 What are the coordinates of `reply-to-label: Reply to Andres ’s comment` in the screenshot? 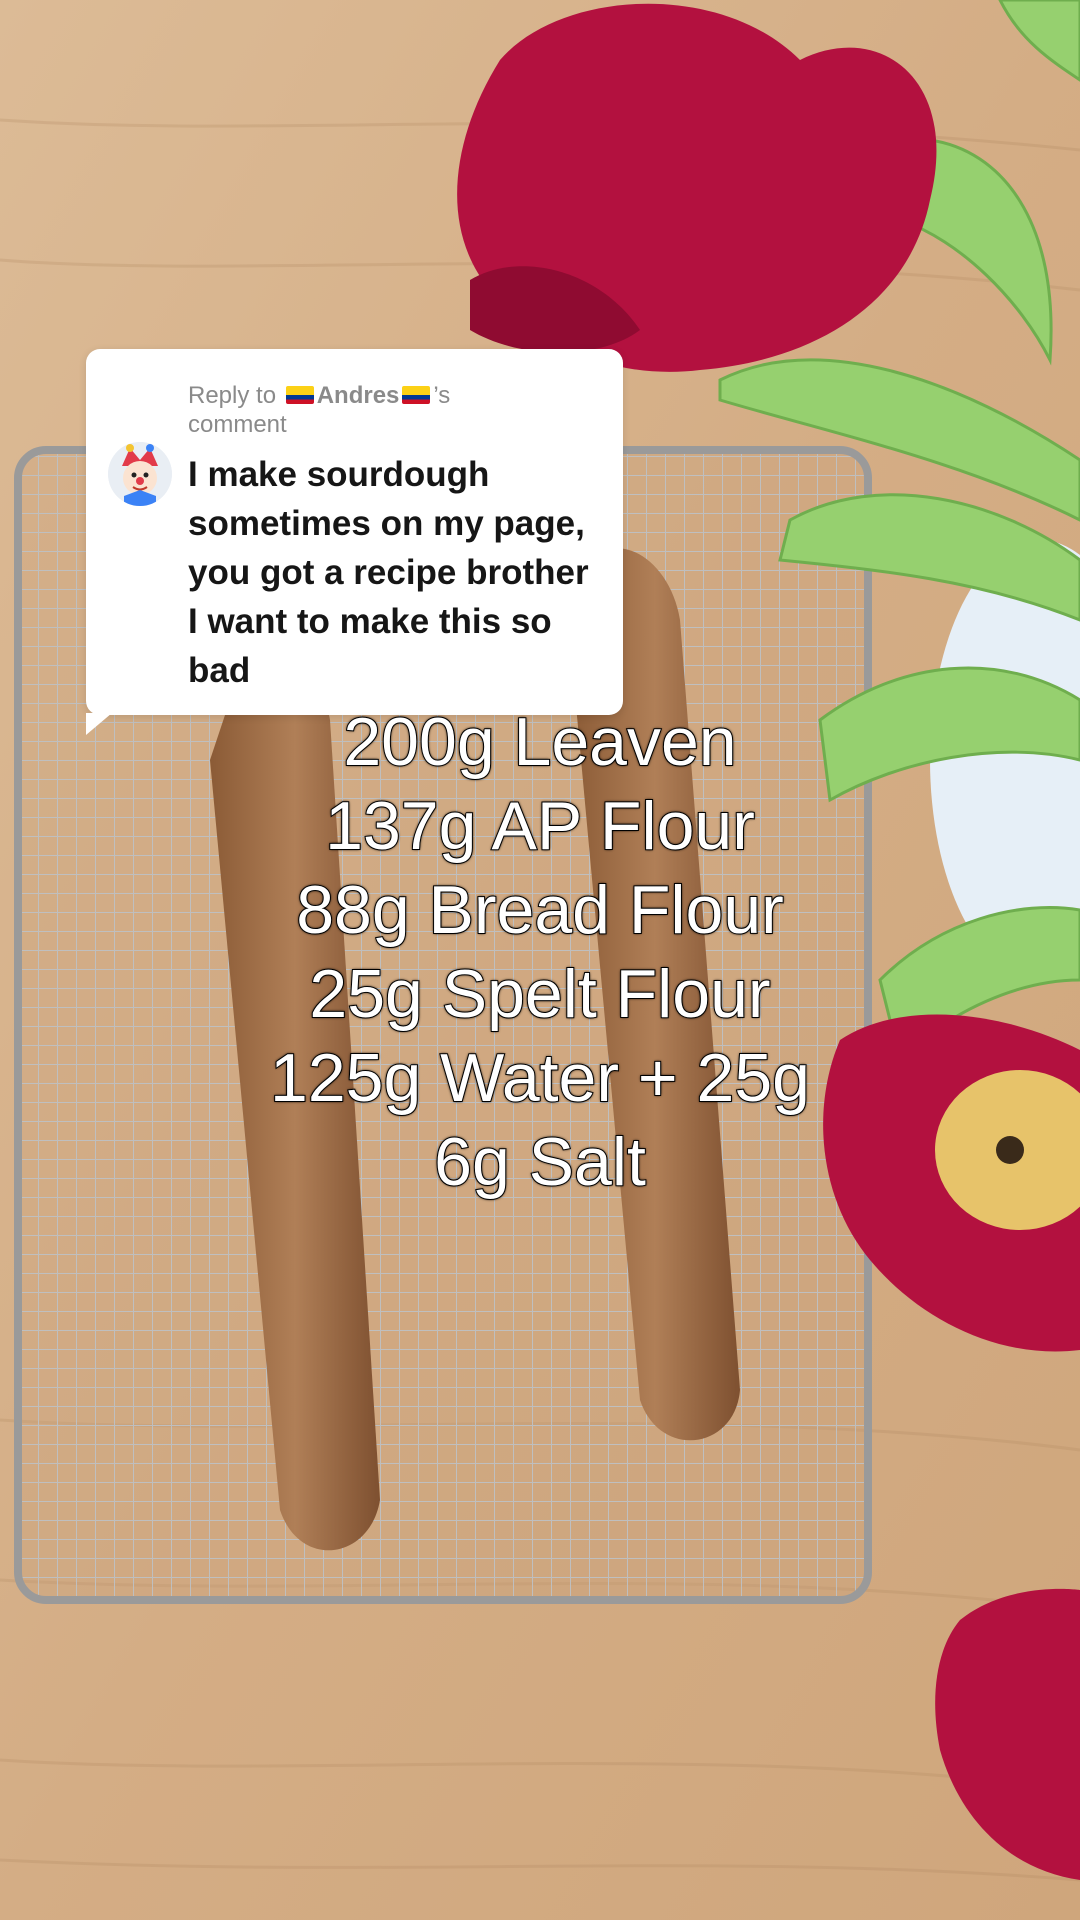 It's located at (398, 410).